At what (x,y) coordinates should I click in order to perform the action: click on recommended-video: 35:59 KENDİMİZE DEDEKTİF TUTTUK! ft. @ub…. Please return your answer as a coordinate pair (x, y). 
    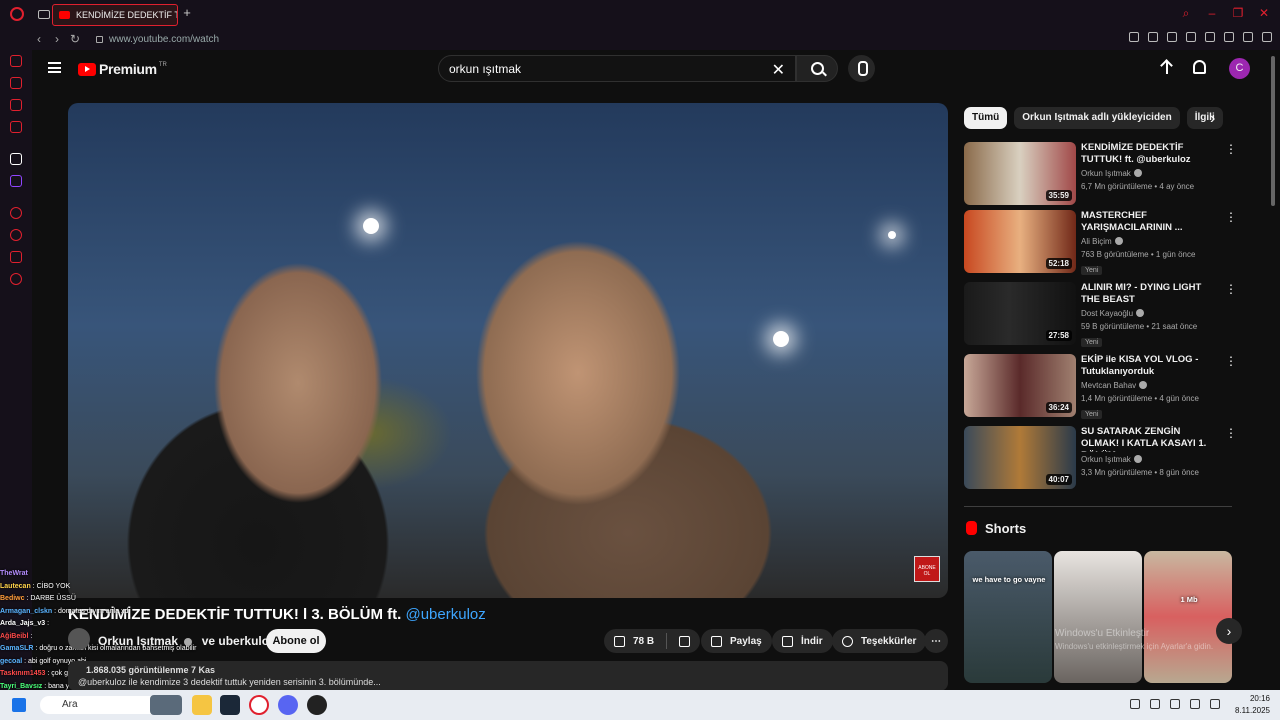
    Looking at the image, I should click on (1100, 174).